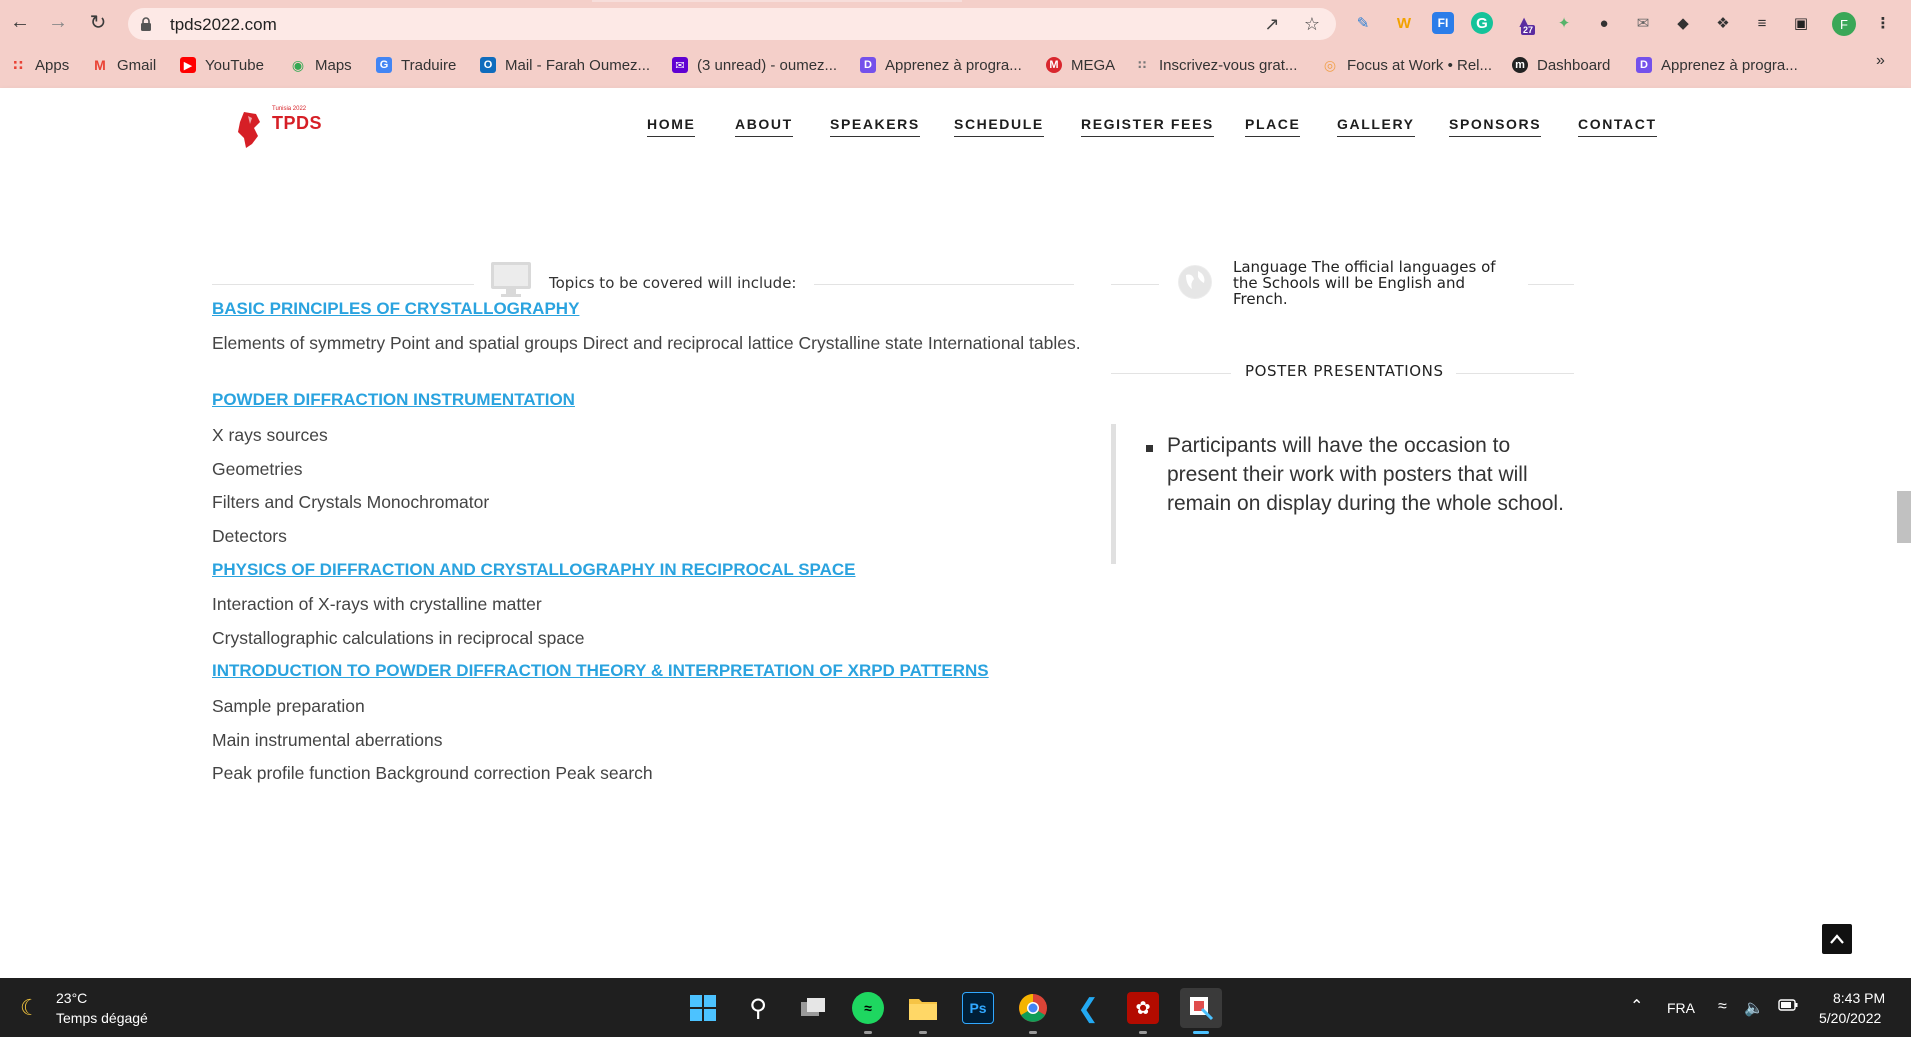  I want to click on nav-sponsors: SPONSORS, so click(1495, 126).